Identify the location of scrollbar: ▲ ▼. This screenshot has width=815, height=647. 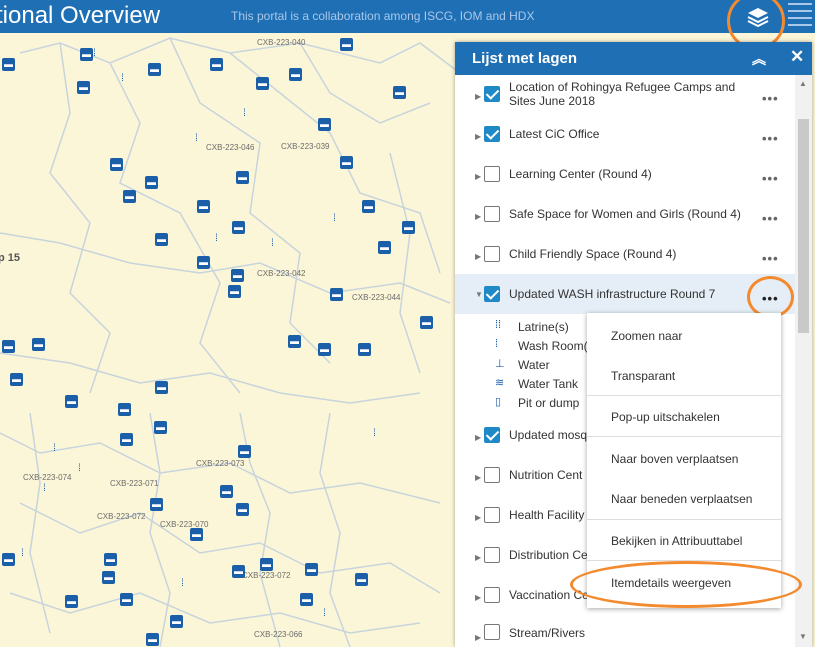
(803, 361).